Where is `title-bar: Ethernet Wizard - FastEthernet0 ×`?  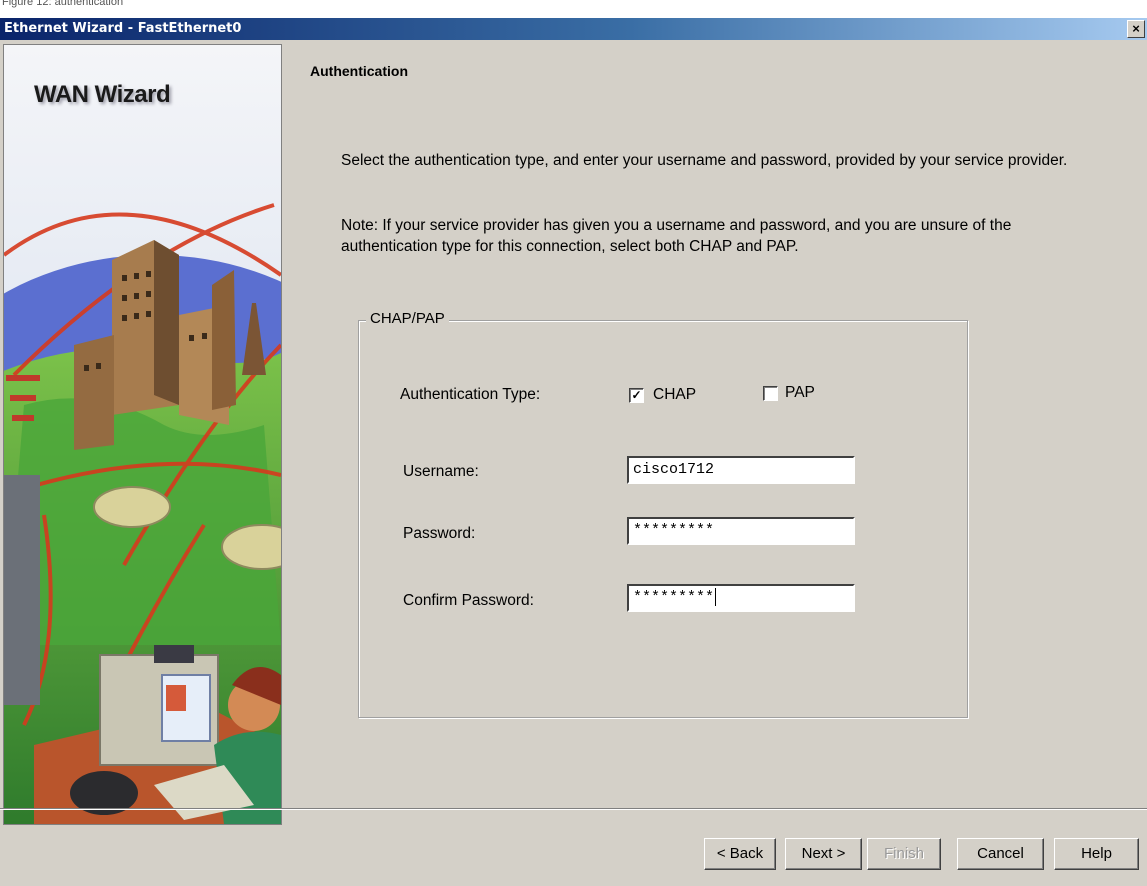 title-bar: Ethernet Wizard - FastEthernet0 × is located at coordinates (573, 29).